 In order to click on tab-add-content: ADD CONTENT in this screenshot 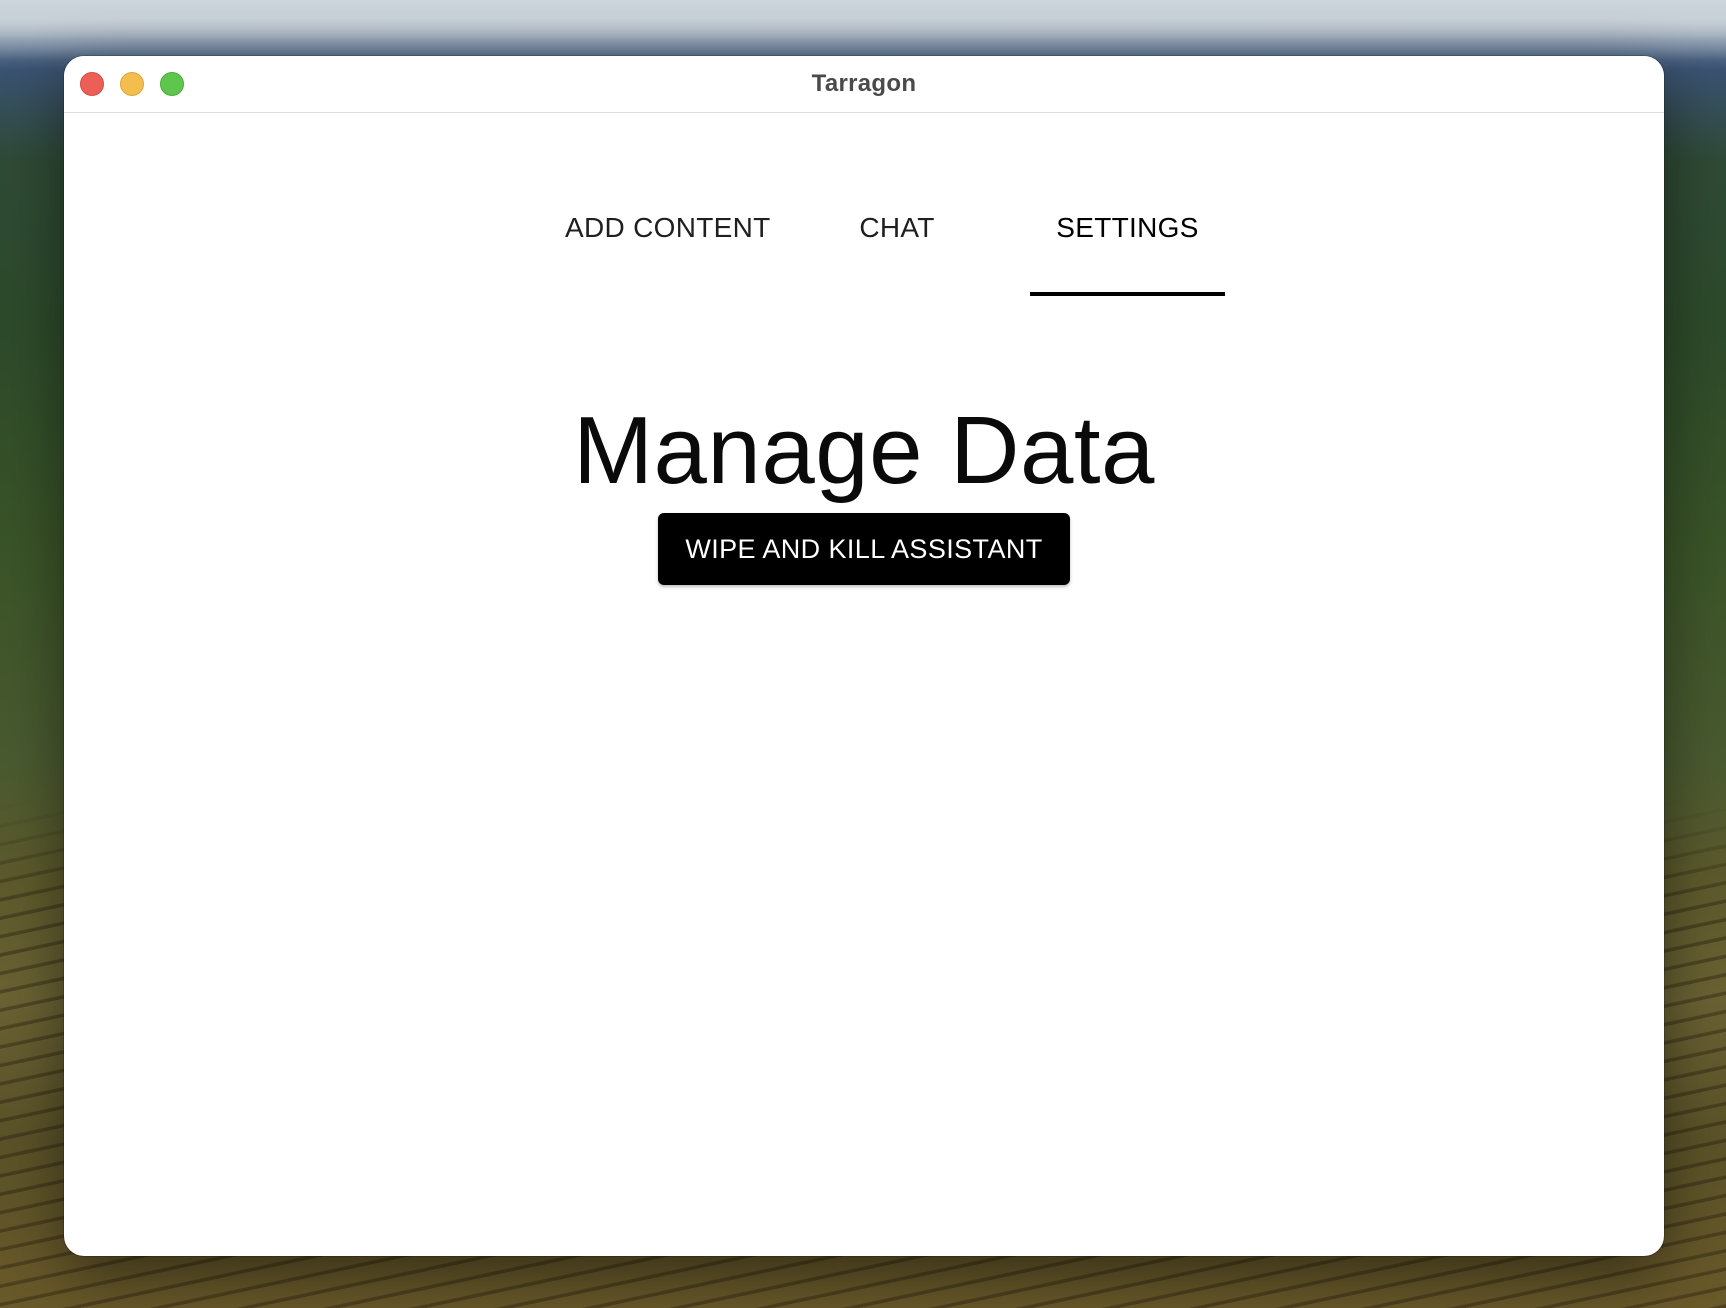, I will do `click(667, 228)`.